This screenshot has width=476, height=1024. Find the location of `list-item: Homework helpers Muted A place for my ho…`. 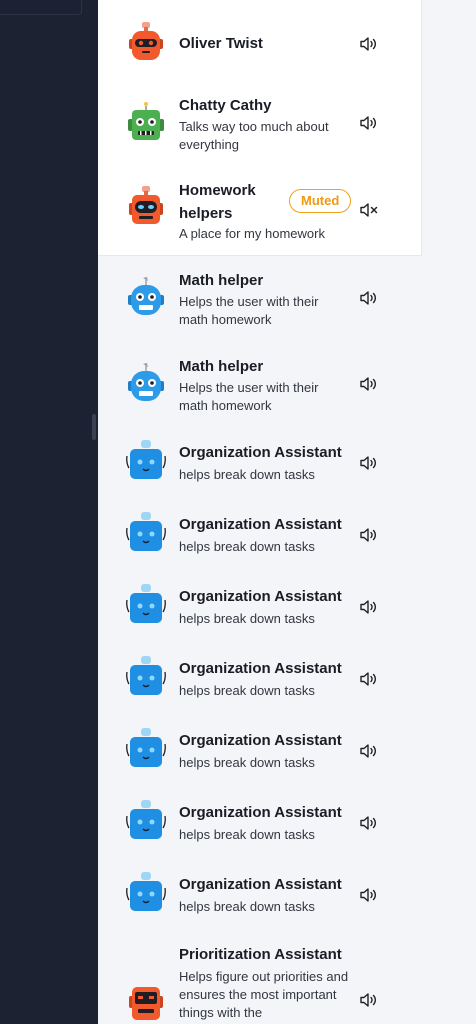

list-item: Homework helpers Muted A place for my ho… is located at coordinates (259, 211).